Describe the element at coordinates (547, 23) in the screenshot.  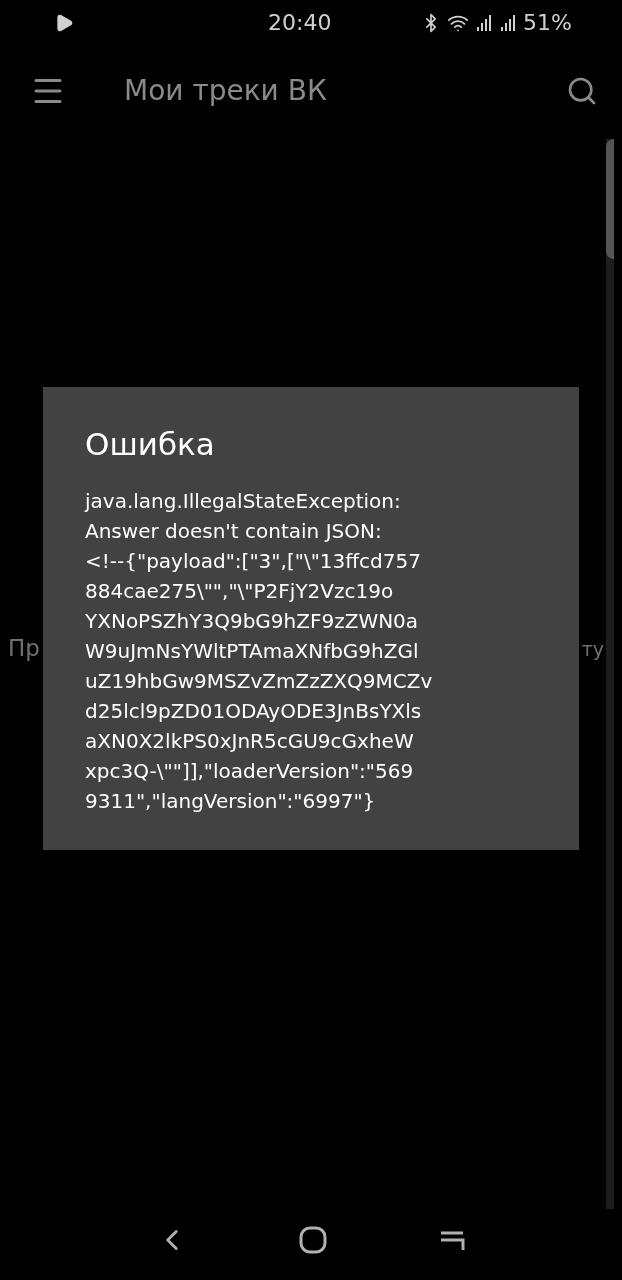
I see `battery-level: 51%` at that location.